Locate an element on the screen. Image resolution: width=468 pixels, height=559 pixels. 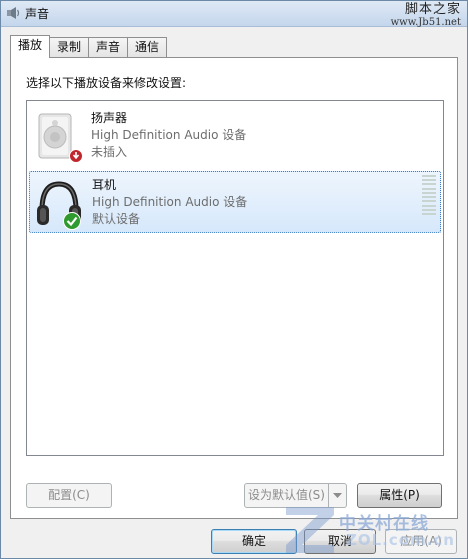
device-status: 未插入 is located at coordinates (109, 152).